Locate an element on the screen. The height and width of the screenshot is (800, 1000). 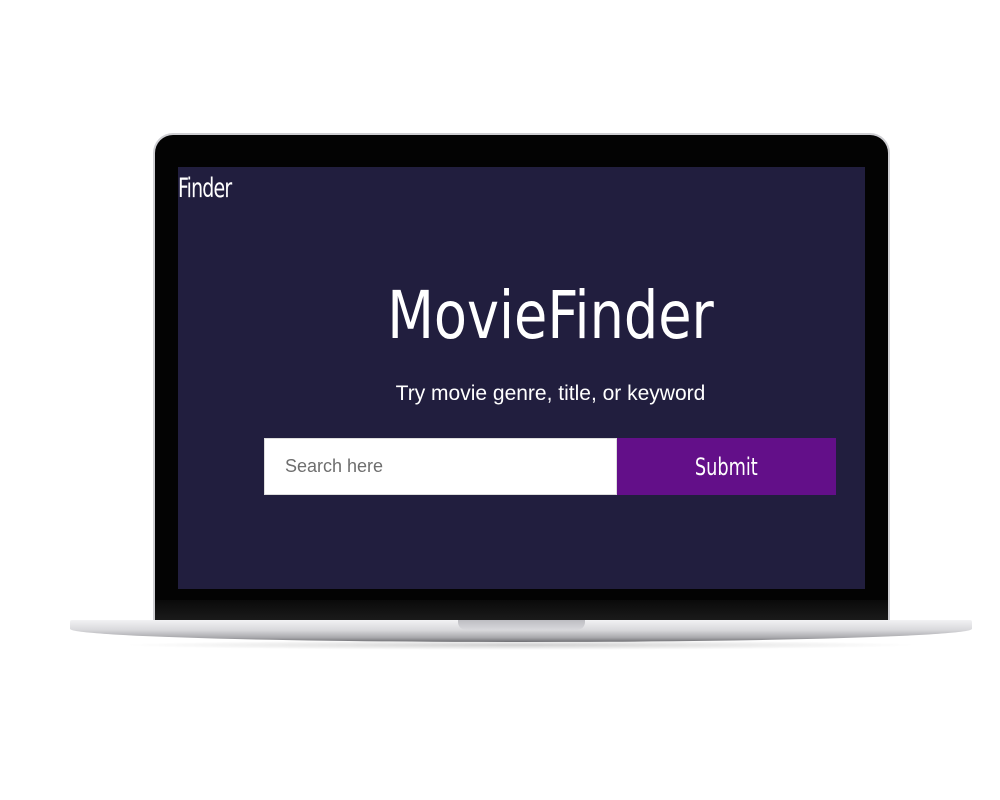
submit-button: Submit is located at coordinates (726, 466).